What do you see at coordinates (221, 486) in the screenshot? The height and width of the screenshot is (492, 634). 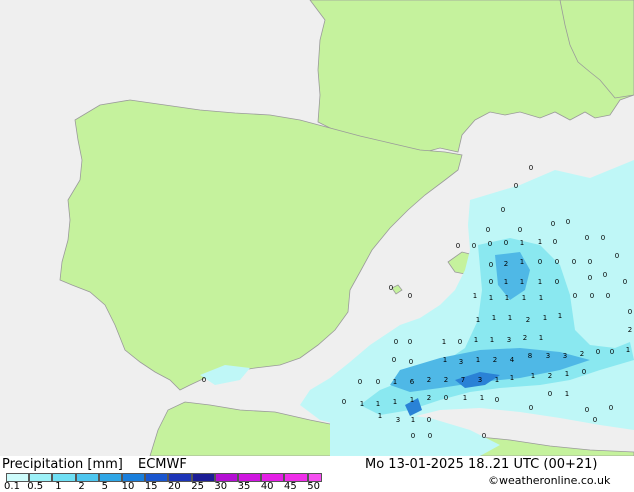 I see `legend-tick-label: 30` at bounding box center [221, 486].